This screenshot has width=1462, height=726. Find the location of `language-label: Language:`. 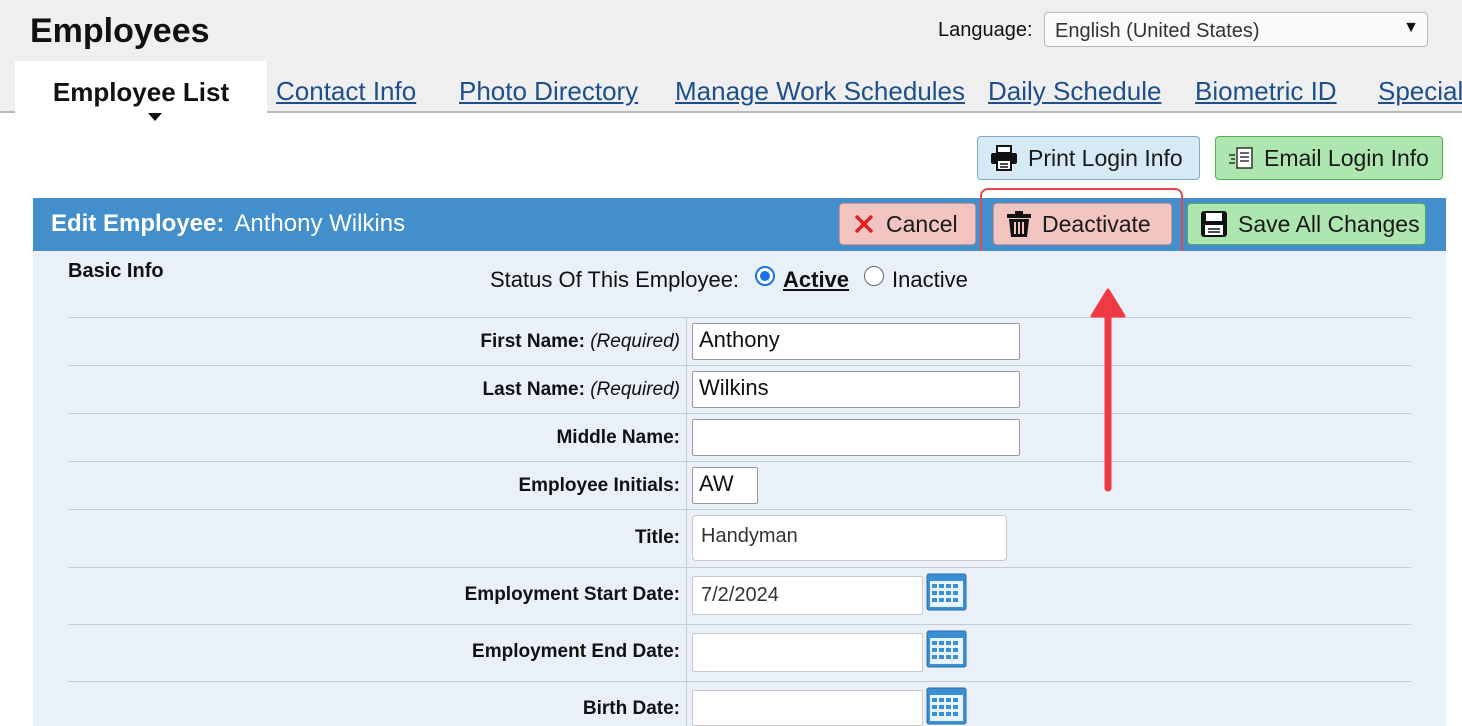

language-label: Language: is located at coordinates (985, 30).